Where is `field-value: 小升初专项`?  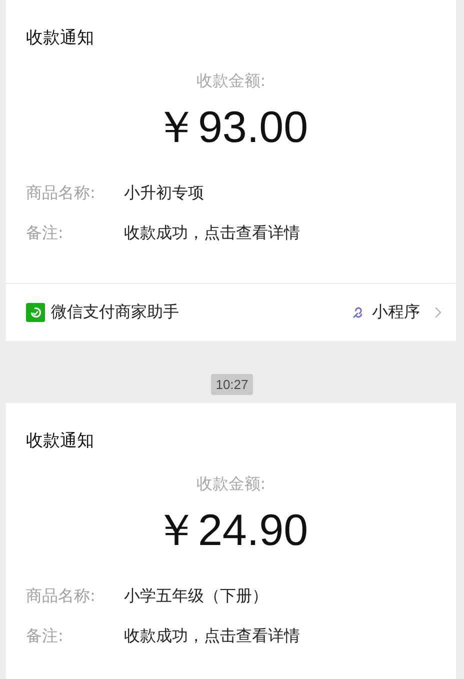 field-value: 小升初专项 is located at coordinates (164, 193).